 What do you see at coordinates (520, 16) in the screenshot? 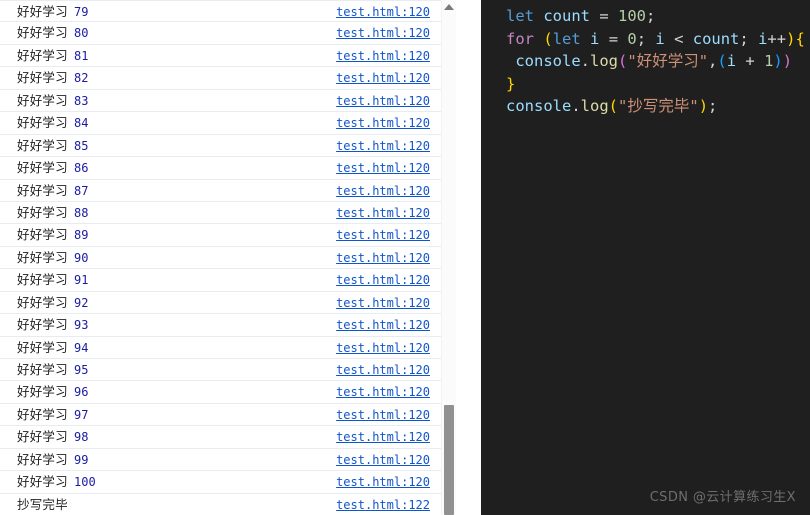
I see `code-token: let` at bounding box center [520, 16].